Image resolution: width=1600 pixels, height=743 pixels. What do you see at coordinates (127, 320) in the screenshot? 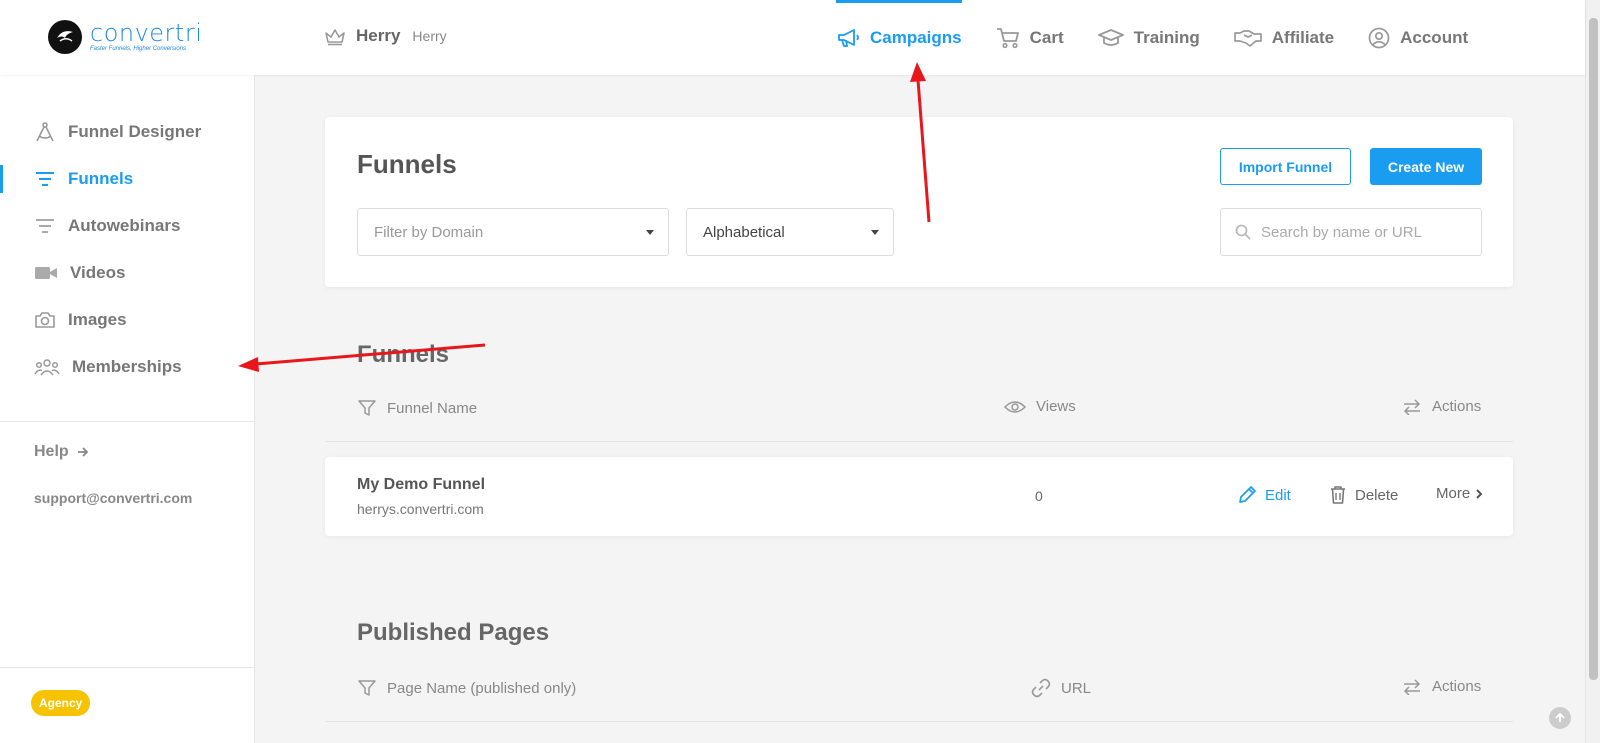
I see `sidebar-item-images: Images` at bounding box center [127, 320].